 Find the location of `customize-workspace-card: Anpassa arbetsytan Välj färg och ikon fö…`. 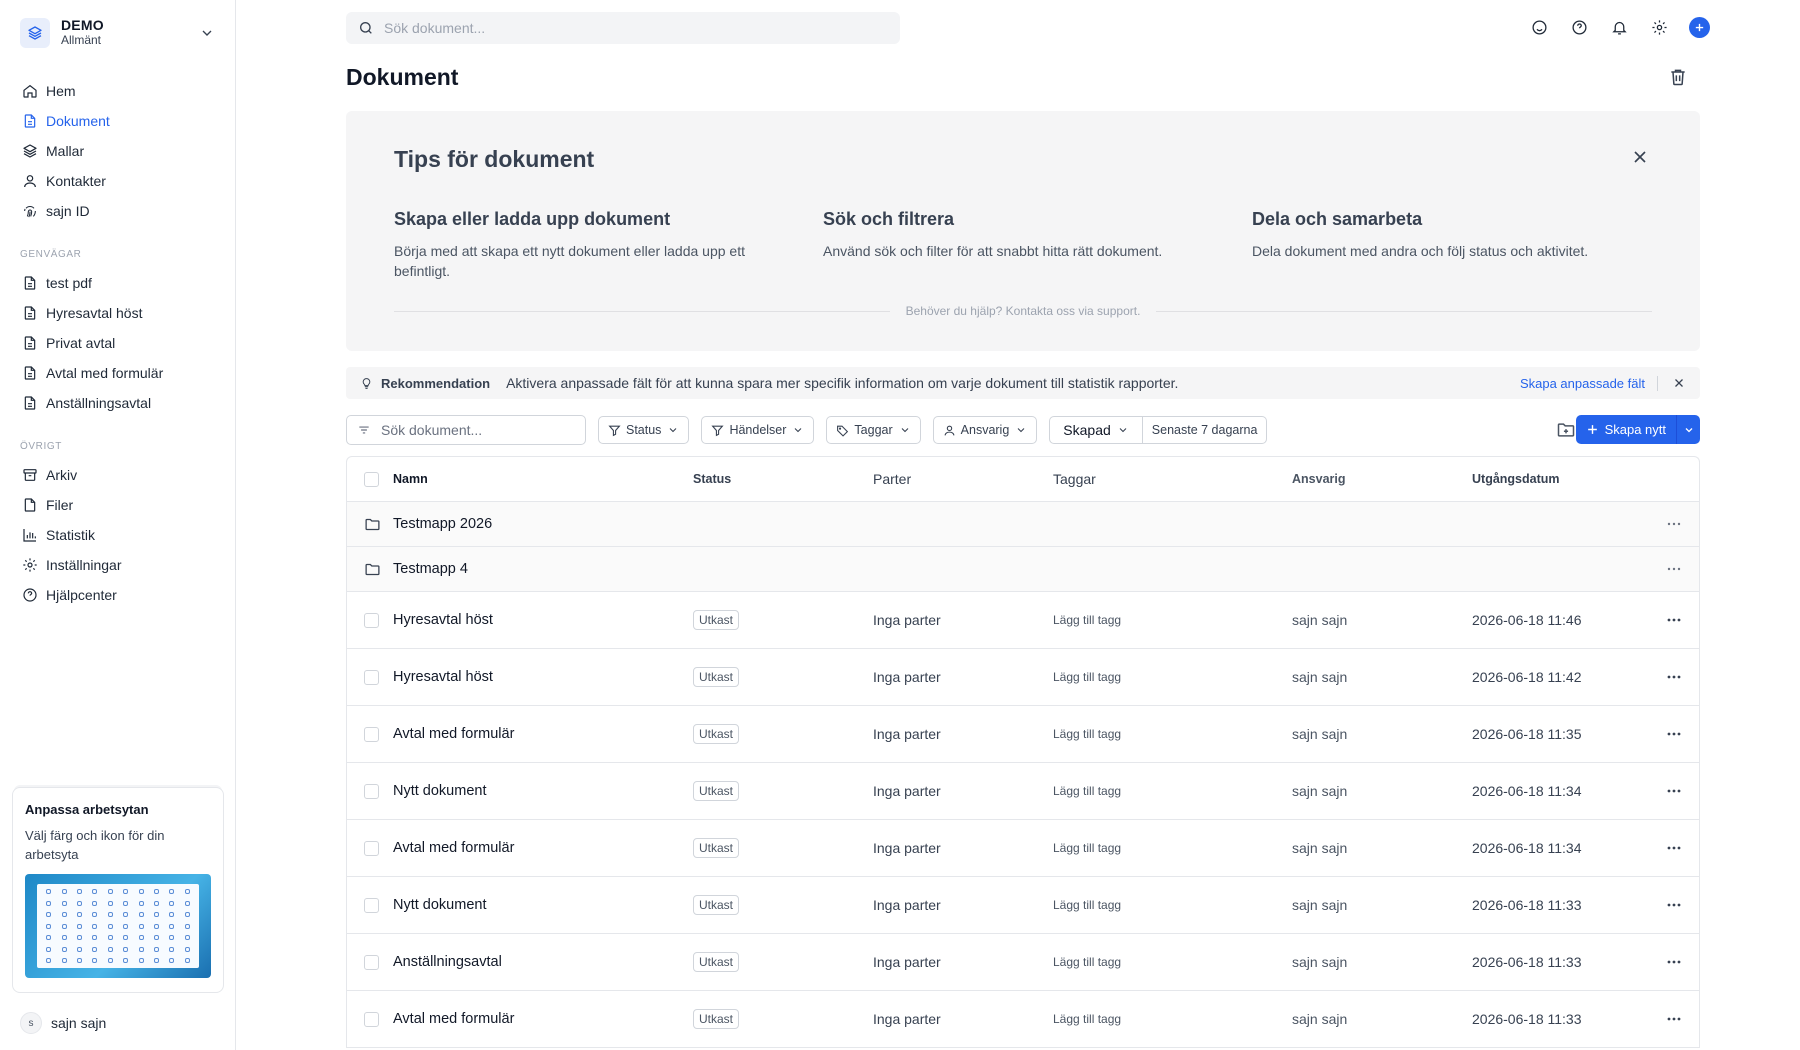

customize-workspace-card: Anpassa arbetsytan Välj färg och ikon fö… is located at coordinates (118, 890).